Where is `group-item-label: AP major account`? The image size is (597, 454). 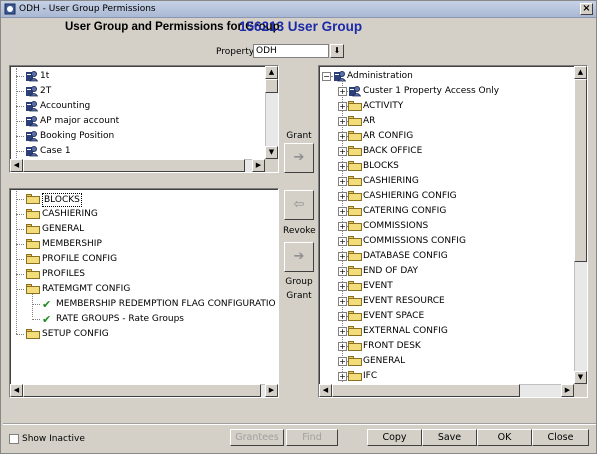
group-item-label: AP major account is located at coordinates (80, 121).